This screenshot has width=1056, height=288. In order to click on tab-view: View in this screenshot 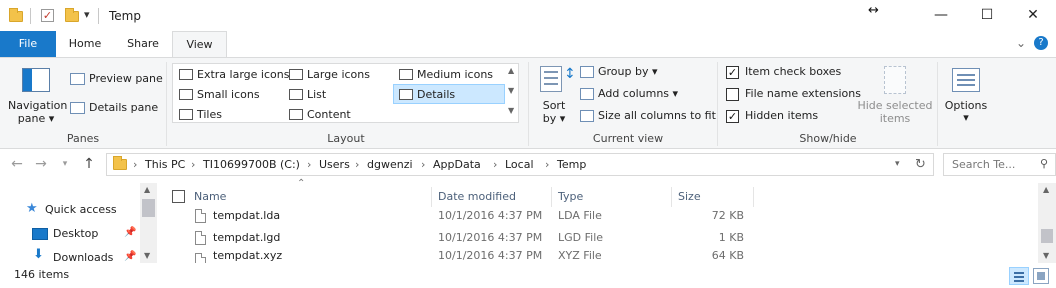, I will do `click(199, 44)`.